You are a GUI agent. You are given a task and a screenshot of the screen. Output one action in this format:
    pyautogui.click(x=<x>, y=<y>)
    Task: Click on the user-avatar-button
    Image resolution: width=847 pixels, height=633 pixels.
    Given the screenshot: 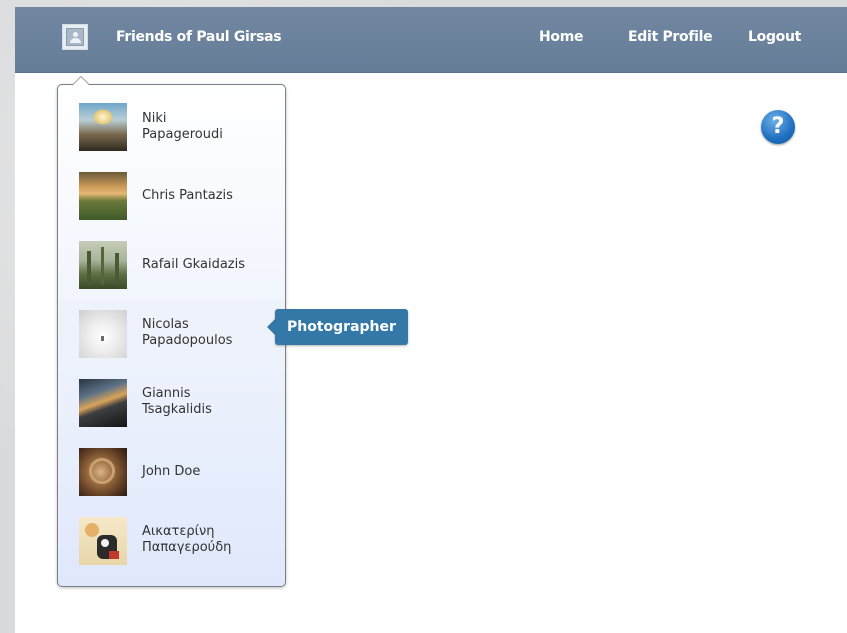 What is the action you would take?
    pyautogui.click(x=75, y=37)
    